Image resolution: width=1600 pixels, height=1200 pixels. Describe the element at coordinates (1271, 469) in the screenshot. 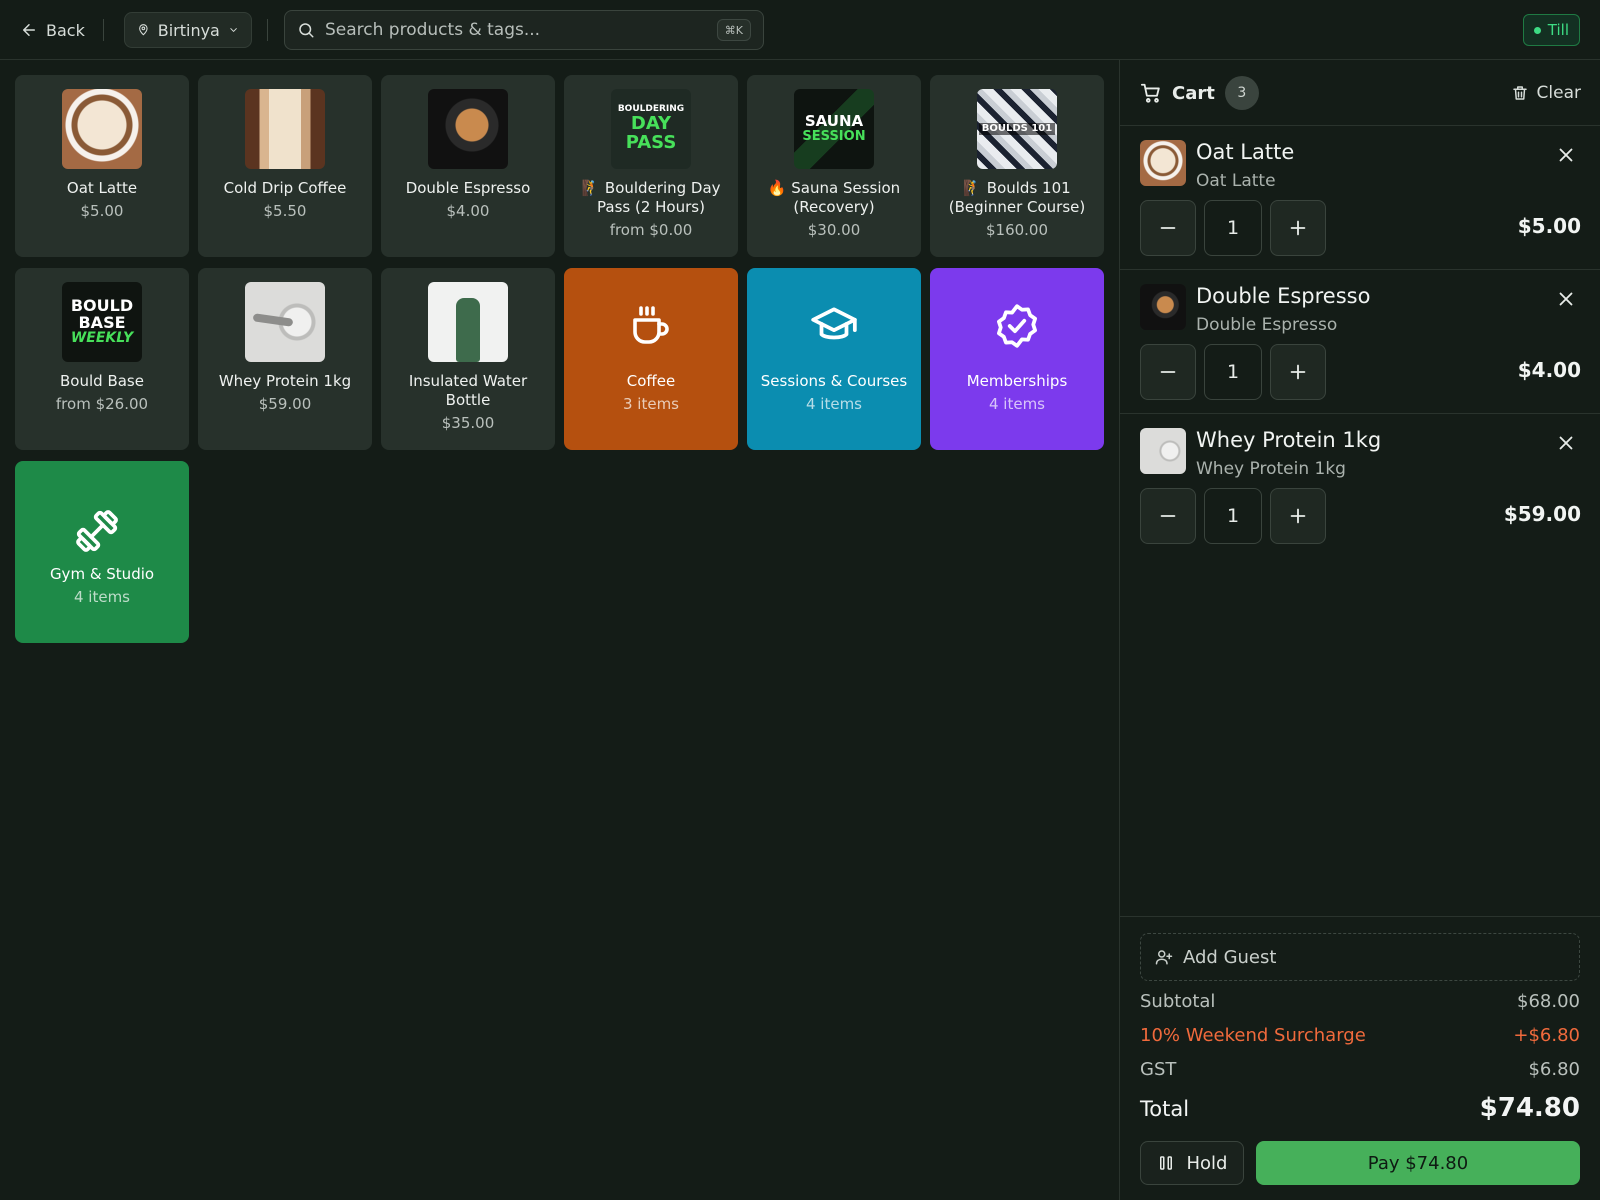

I see `cart-item-variant: Whey Protein 1kg` at that location.